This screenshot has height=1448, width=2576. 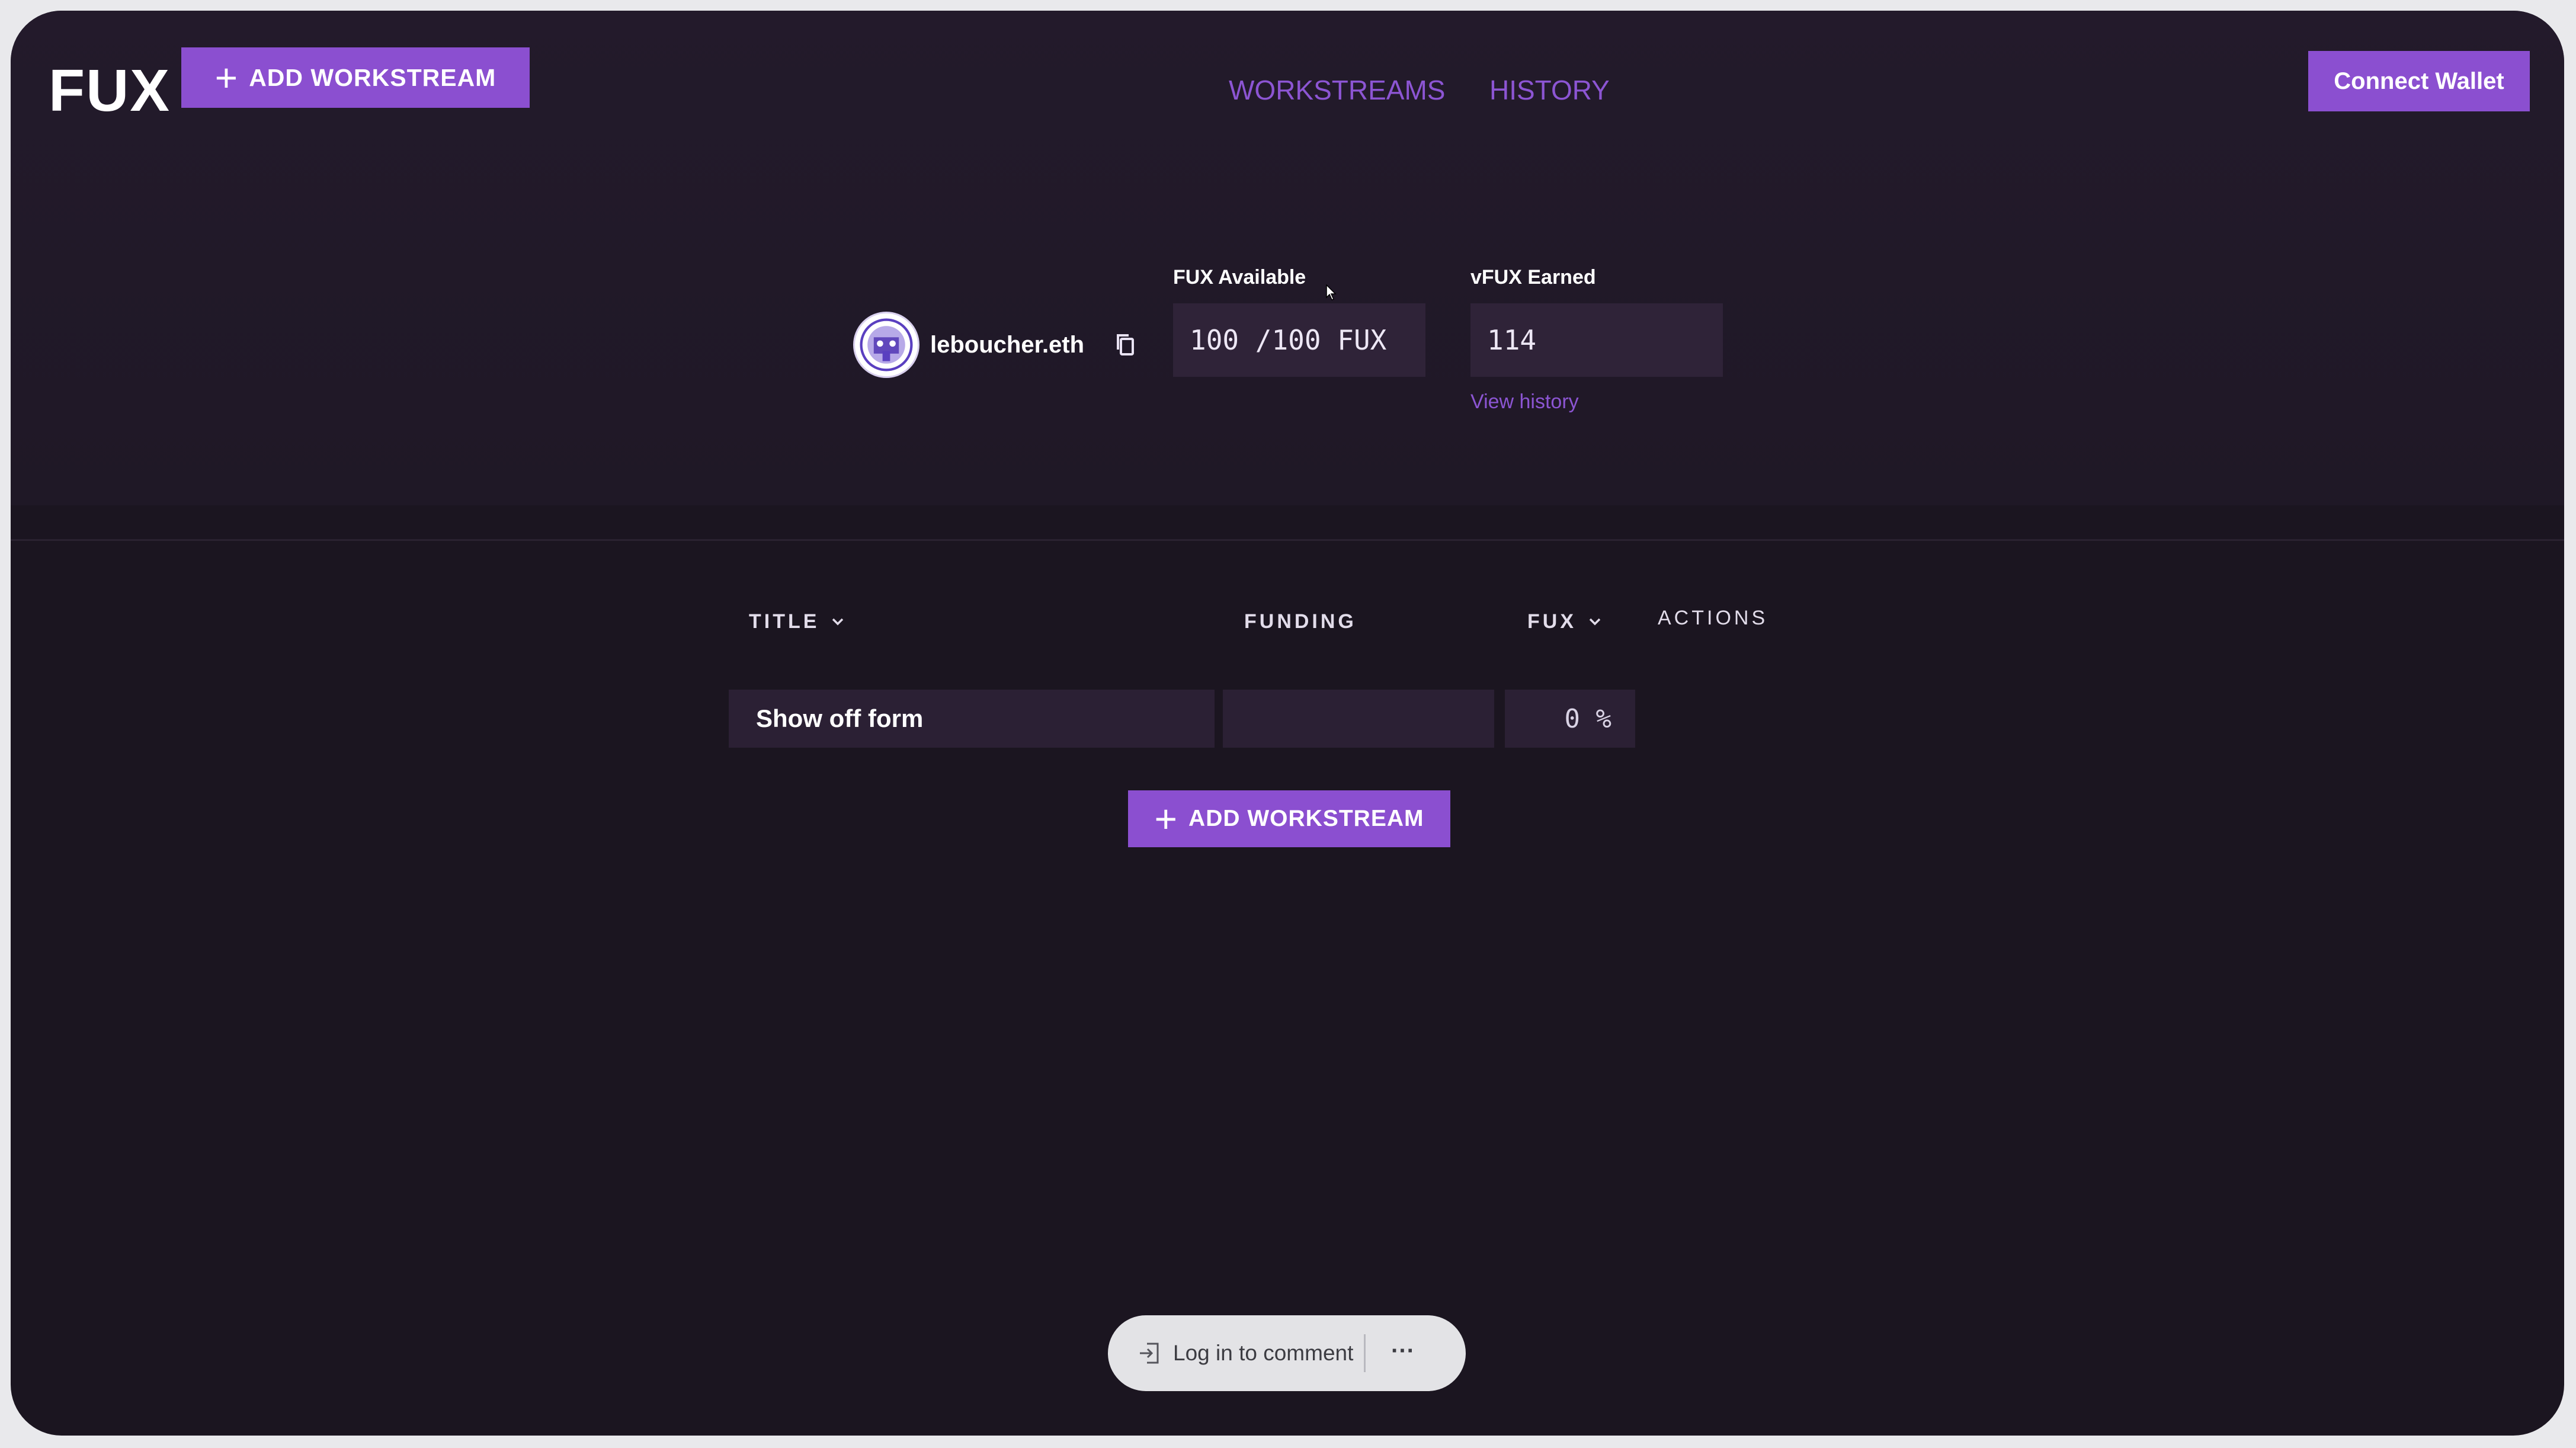 What do you see at coordinates (1524, 402) in the screenshot?
I see `view-history-link: View history` at bounding box center [1524, 402].